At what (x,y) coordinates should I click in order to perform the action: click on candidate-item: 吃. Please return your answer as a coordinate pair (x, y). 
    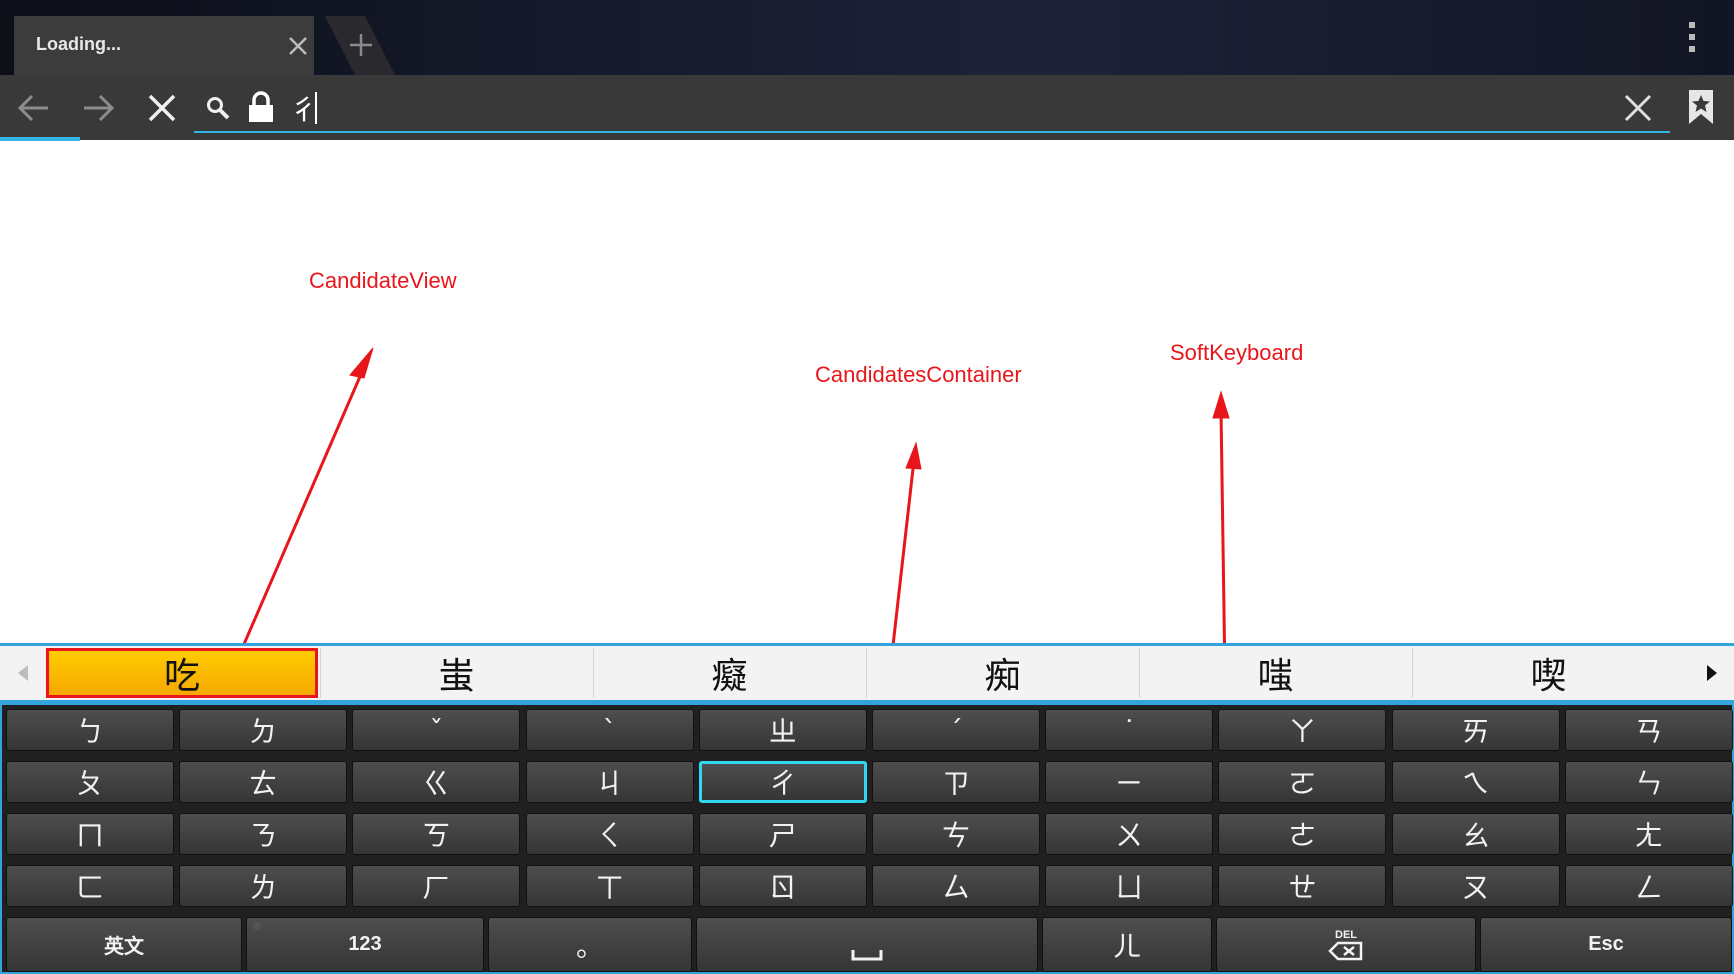
    Looking at the image, I should click on (182, 673).